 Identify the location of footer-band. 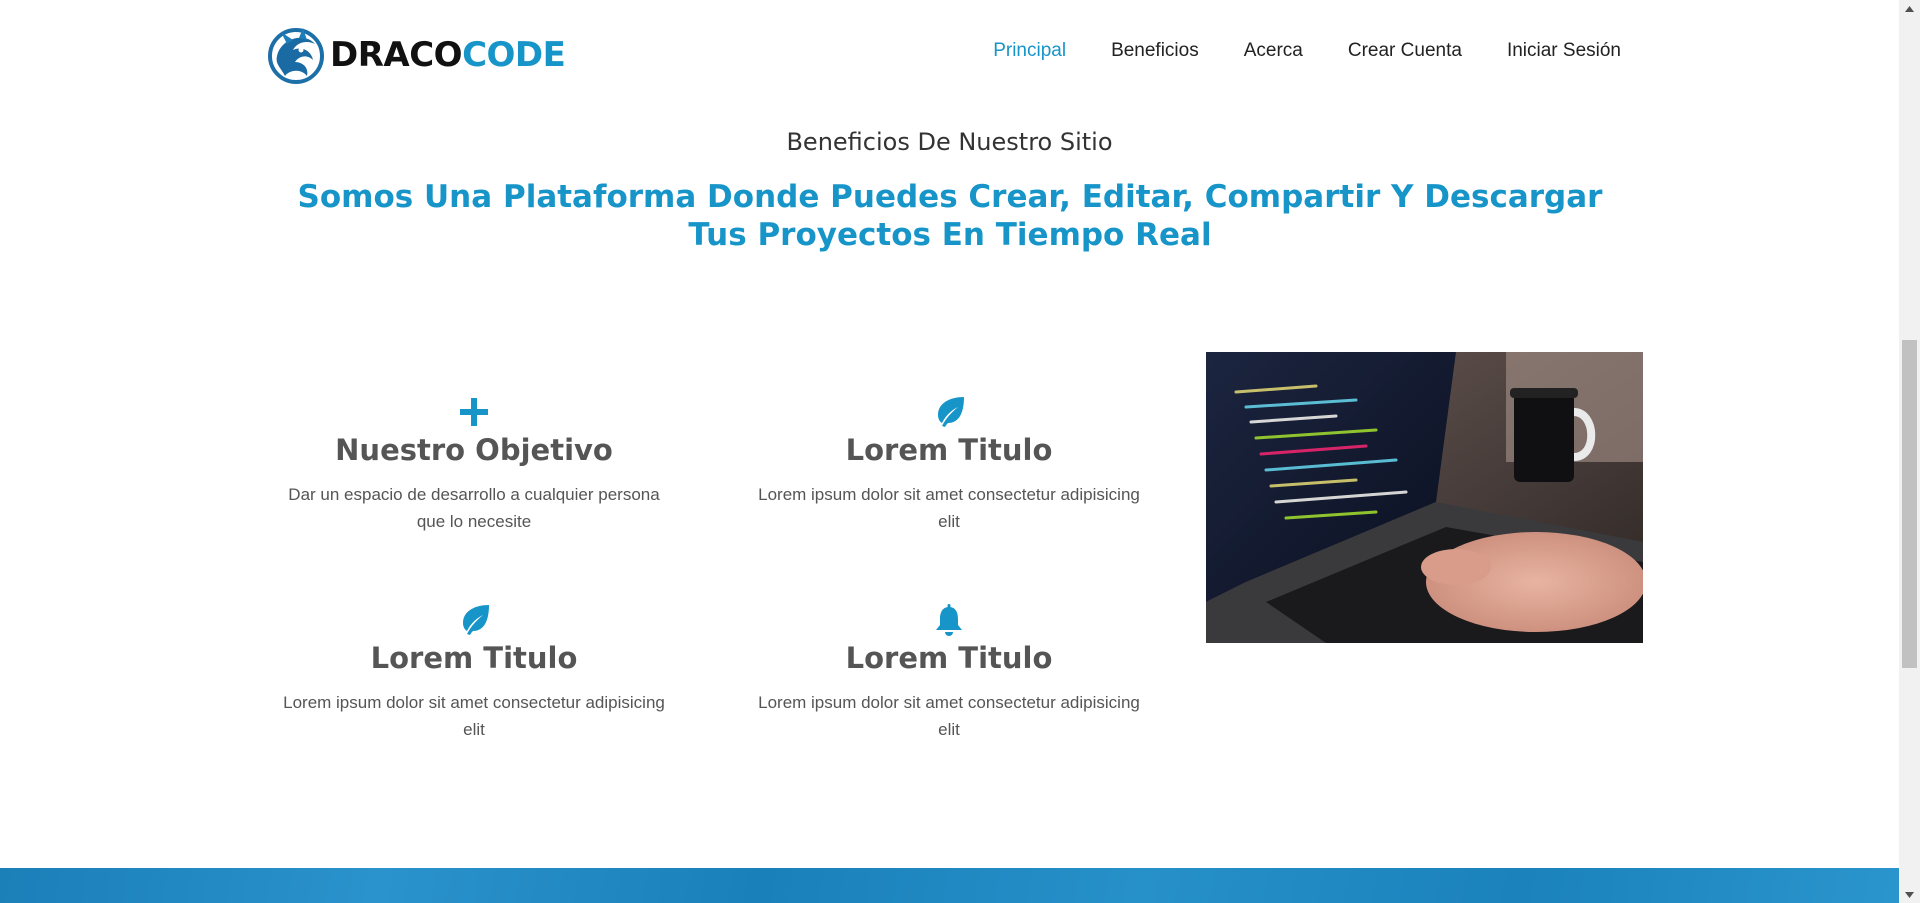
(949, 885).